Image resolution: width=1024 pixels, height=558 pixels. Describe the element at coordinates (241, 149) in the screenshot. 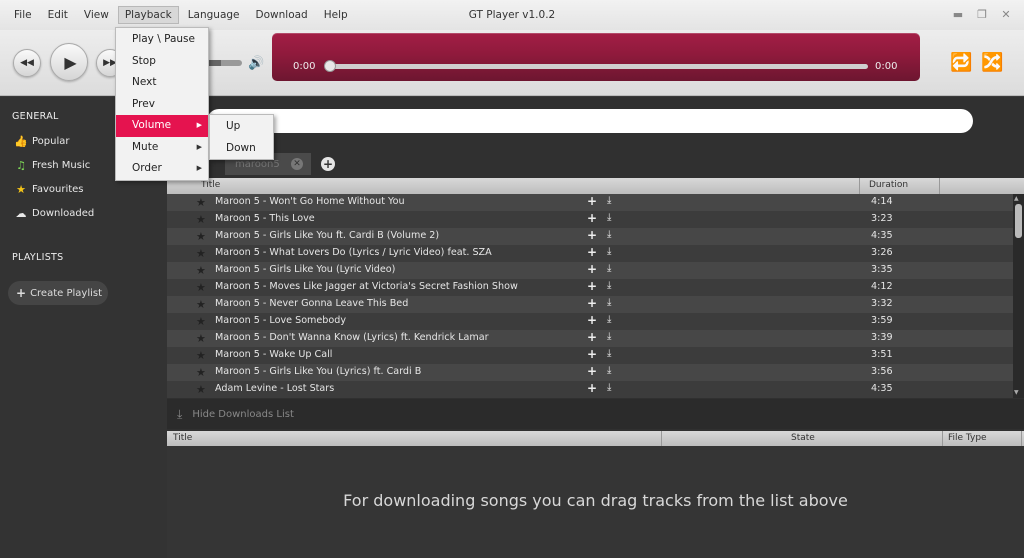

I see `menu-item-volume-down: Down` at that location.